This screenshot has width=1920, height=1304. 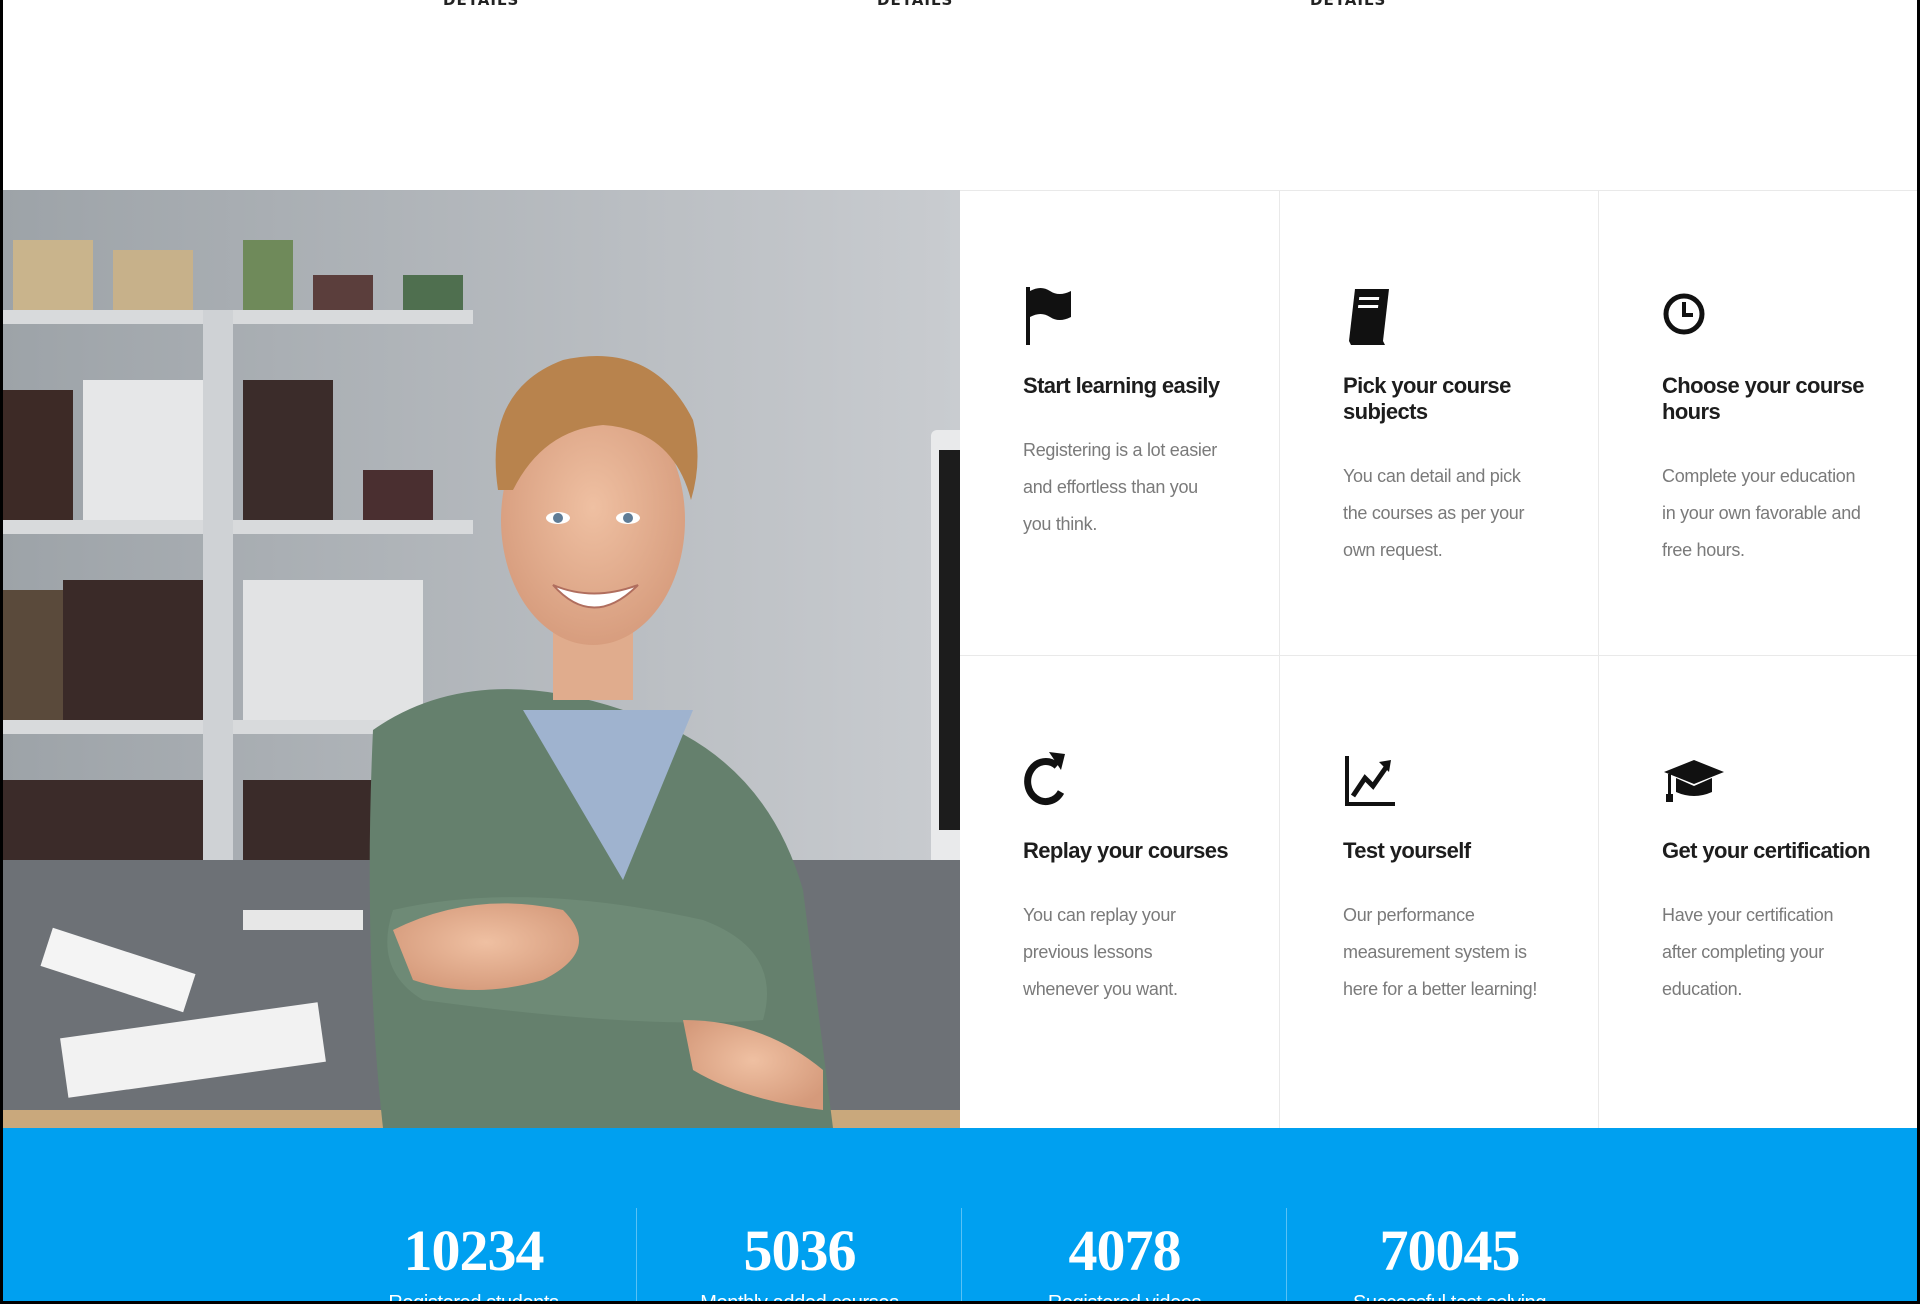 What do you see at coordinates (1763, 398) in the screenshot?
I see `feature-title: Choose your course hours` at bounding box center [1763, 398].